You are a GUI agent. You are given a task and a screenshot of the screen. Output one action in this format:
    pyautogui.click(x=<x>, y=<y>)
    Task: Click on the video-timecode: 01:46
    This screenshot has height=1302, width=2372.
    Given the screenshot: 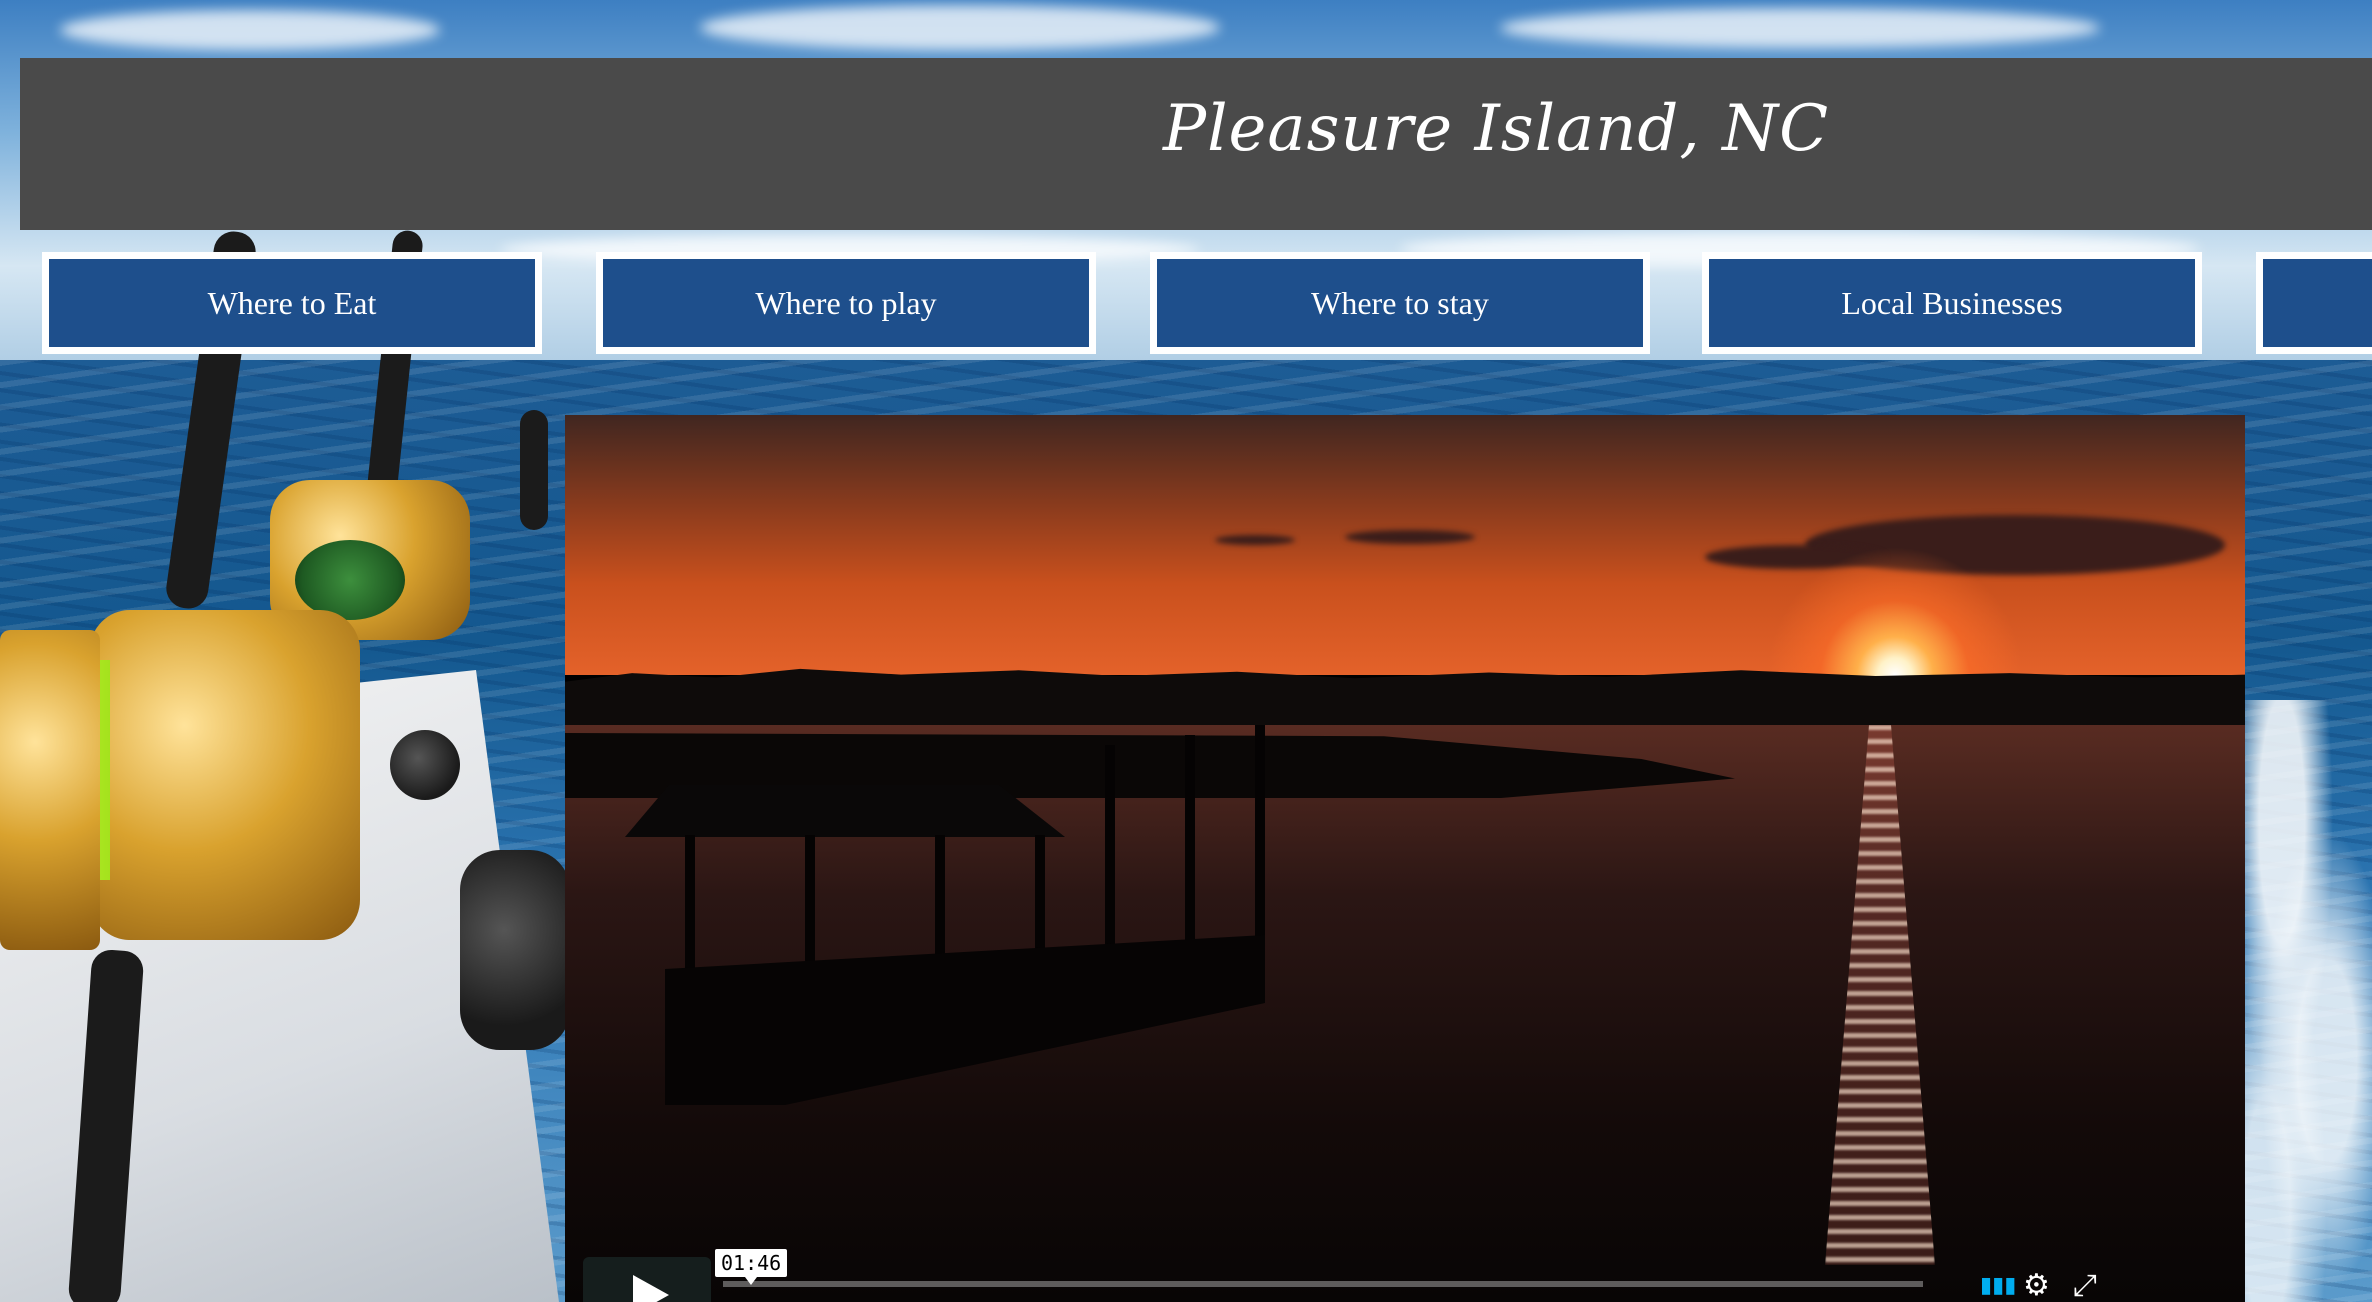 What is the action you would take?
    pyautogui.click(x=751, y=1267)
    